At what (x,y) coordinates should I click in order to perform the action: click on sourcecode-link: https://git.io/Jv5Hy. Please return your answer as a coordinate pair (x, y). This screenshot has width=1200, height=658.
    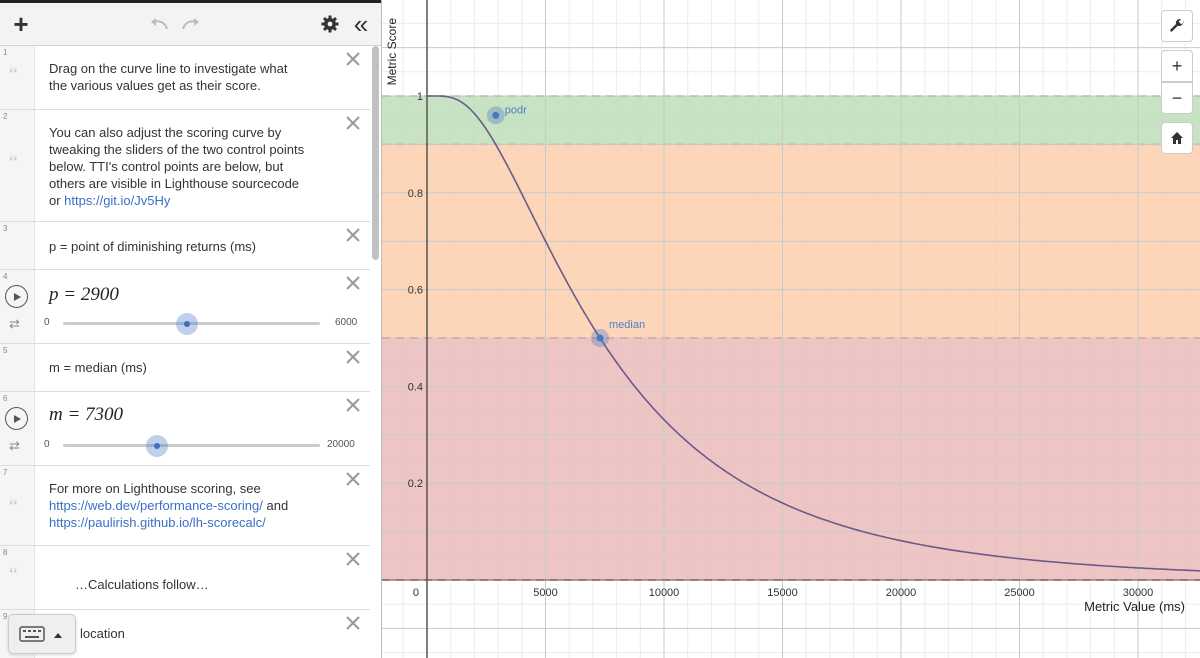
    Looking at the image, I should click on (117, 200).